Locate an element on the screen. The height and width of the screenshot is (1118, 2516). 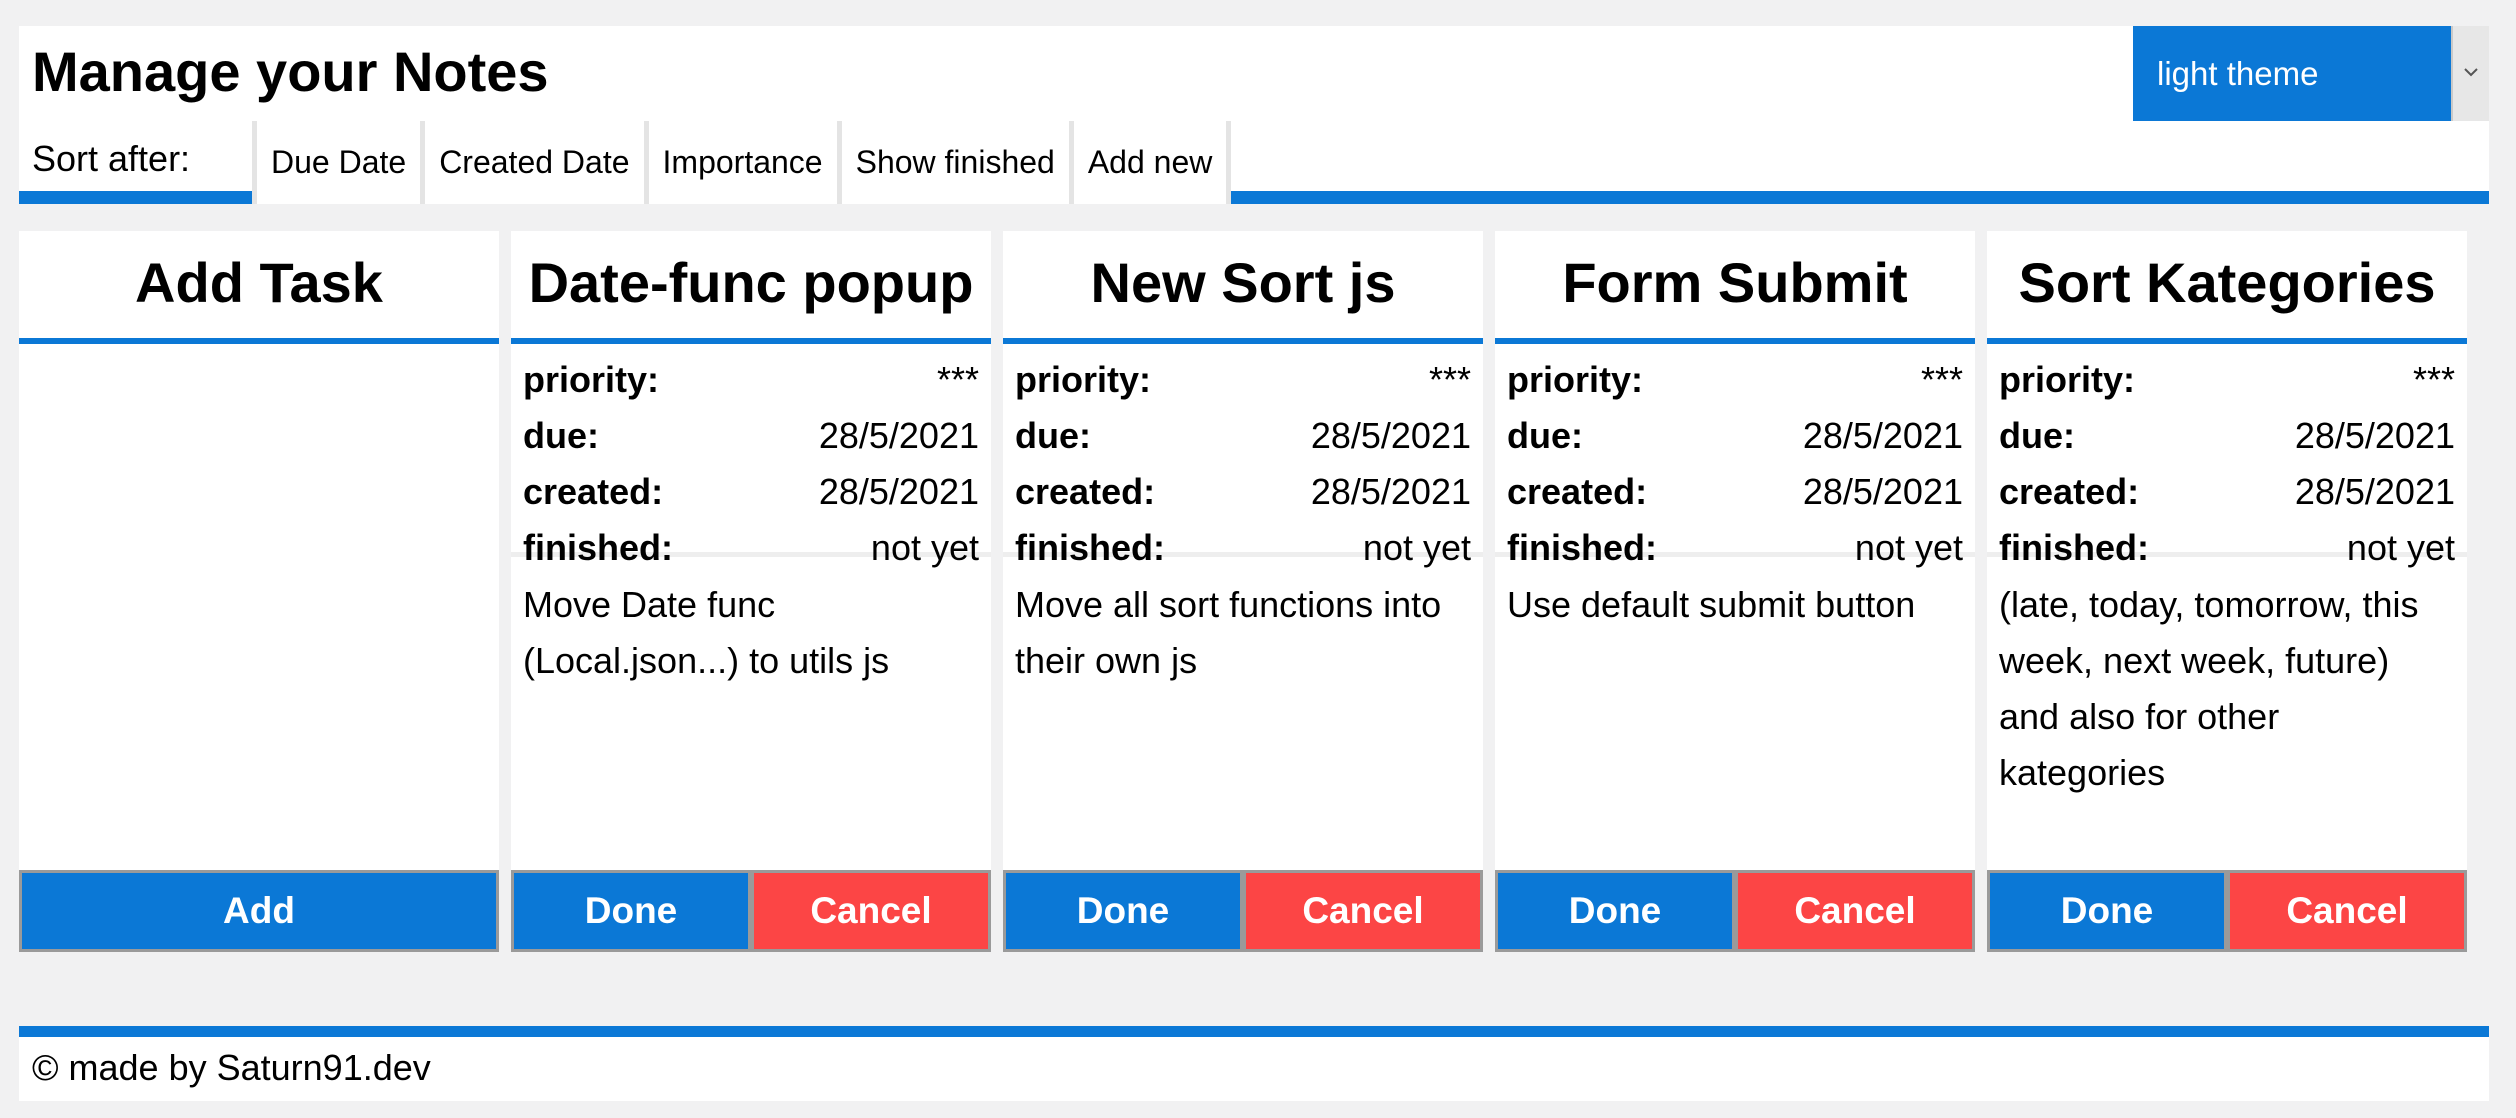
add-button: Add is located at coordinates (259, 911).